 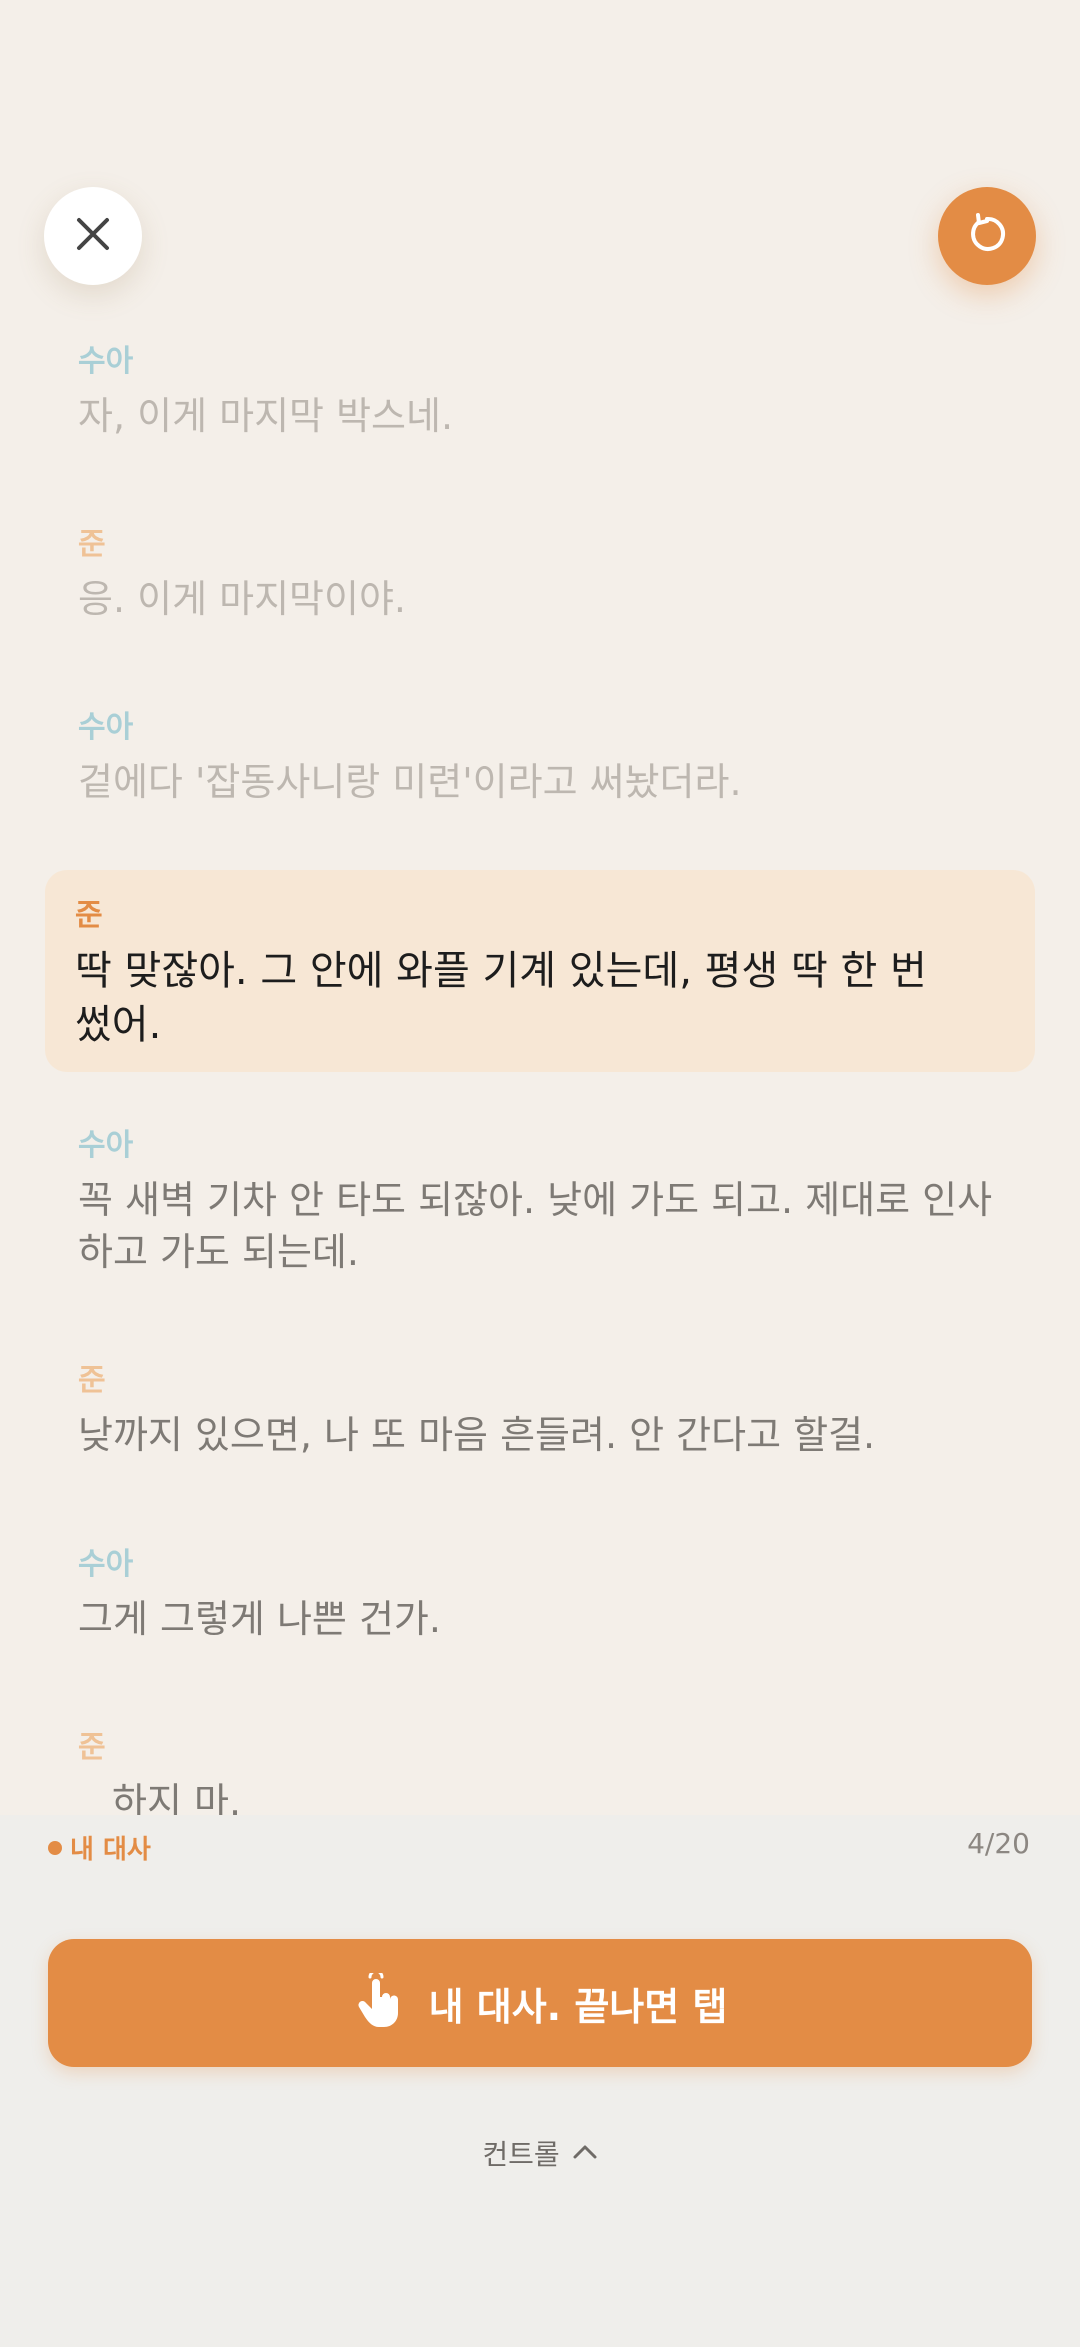 I want to click on status-bar: 09.41, so click(x=540, y=75).